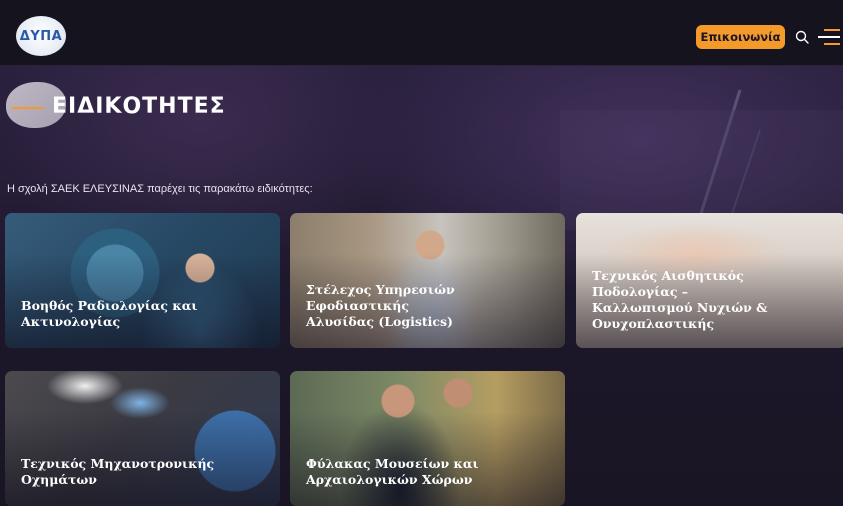 This screenshot has width=843, height=506. I want to click on specialty-title-line: Τεχνικός Αισθητικός Ποδολογίας –, so click(668, 283).